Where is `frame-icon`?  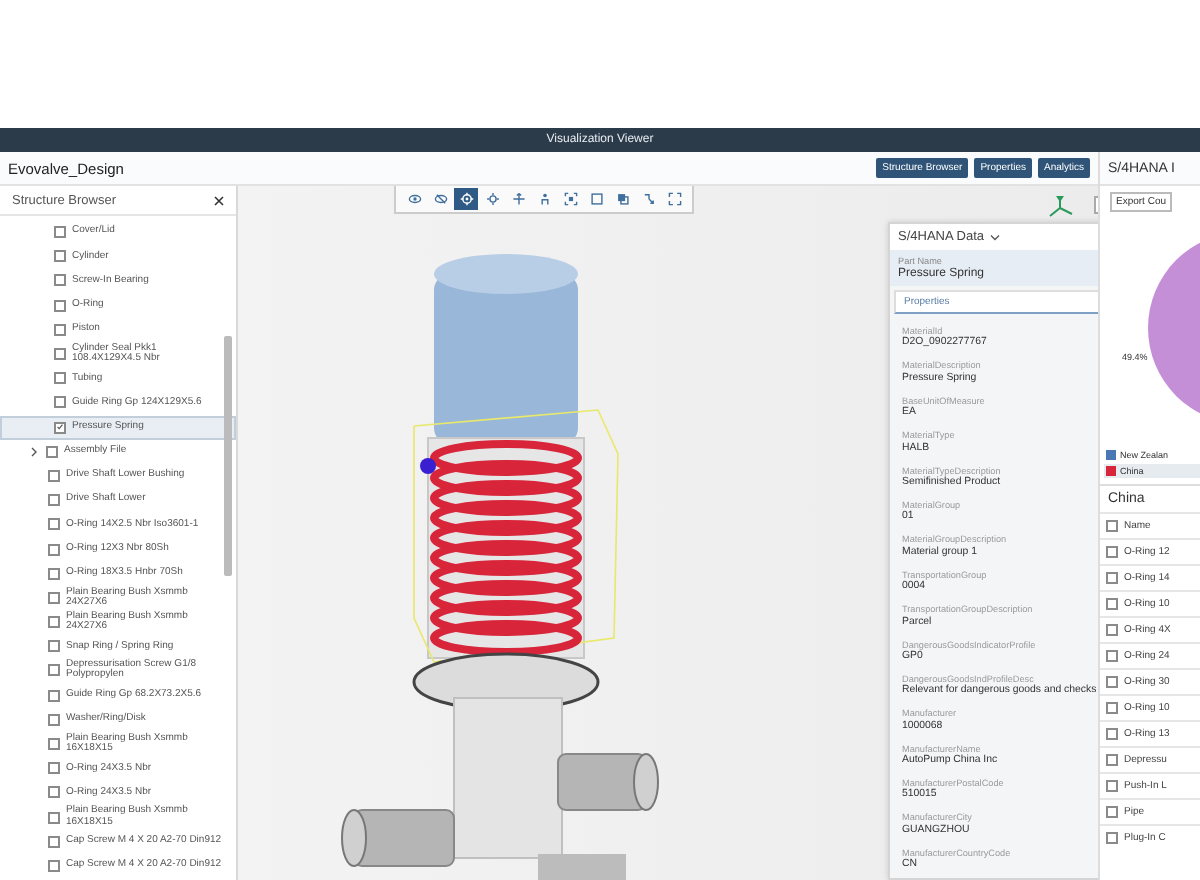 frame-icon is located at coordinates (596, 199).